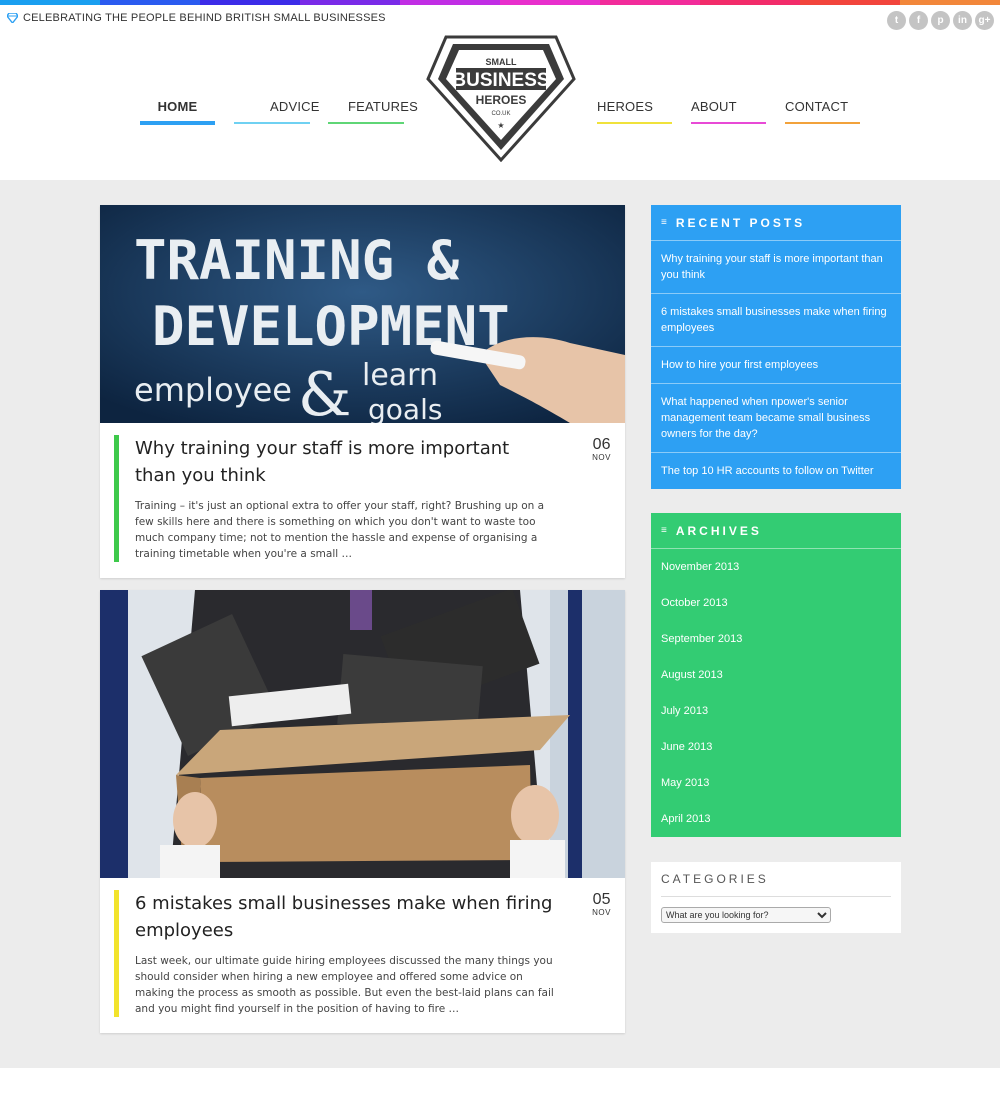 The height and width of the screenshot is (1100, 1000). I want to click on nav-about-underline, so click(728, 123).